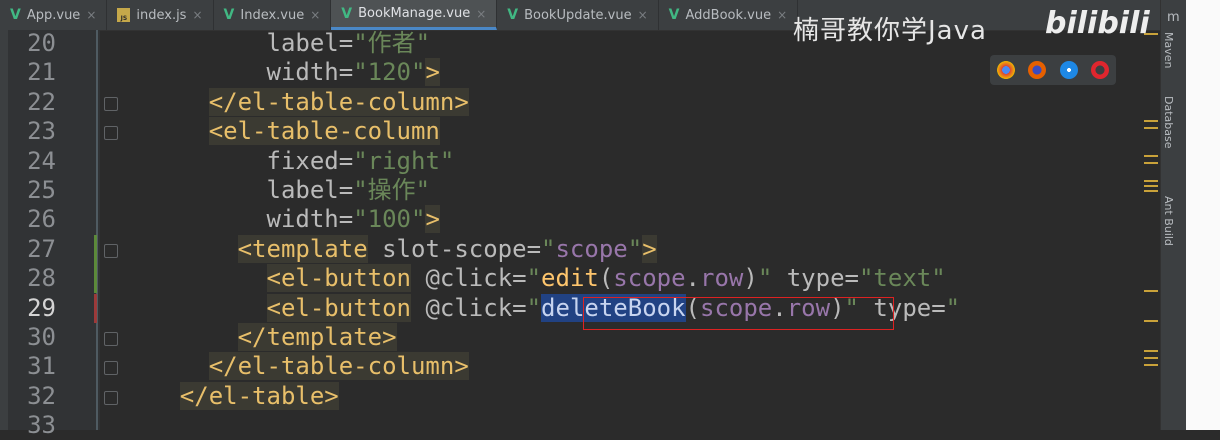 This screenshot has width=1220, height=440. Describe the element at coordinates (1173, 17) in the screenshot. I see `maven-corner-icon: m` at that location.